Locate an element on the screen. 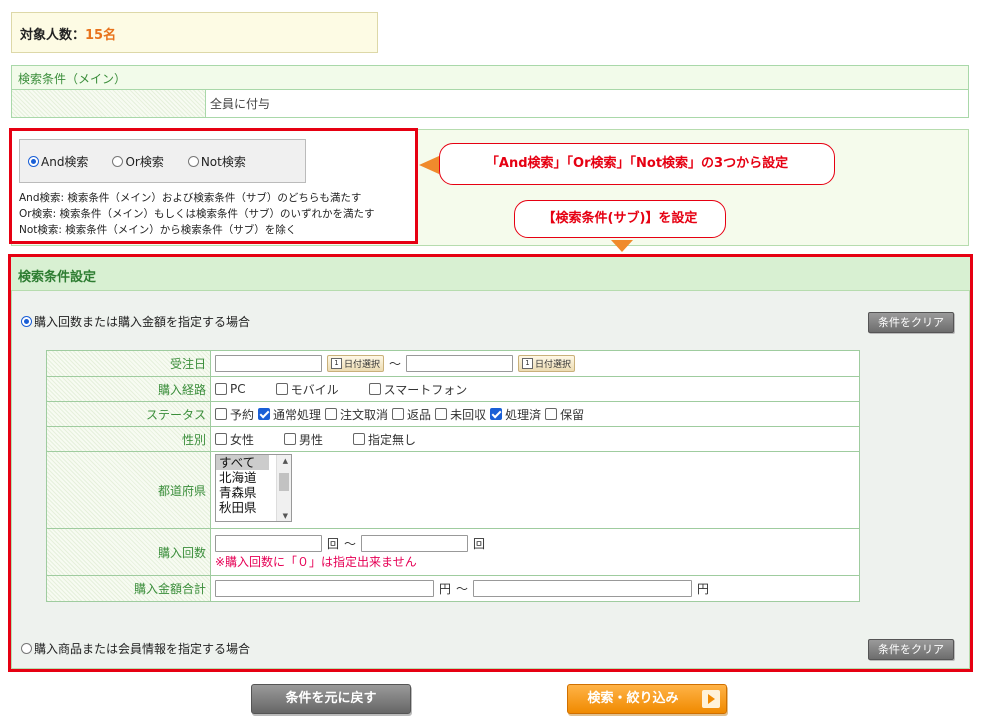 The width and height of the screenshot is (984, 725). radio-not-search: Not検索 is located at coordinates (216, 161).